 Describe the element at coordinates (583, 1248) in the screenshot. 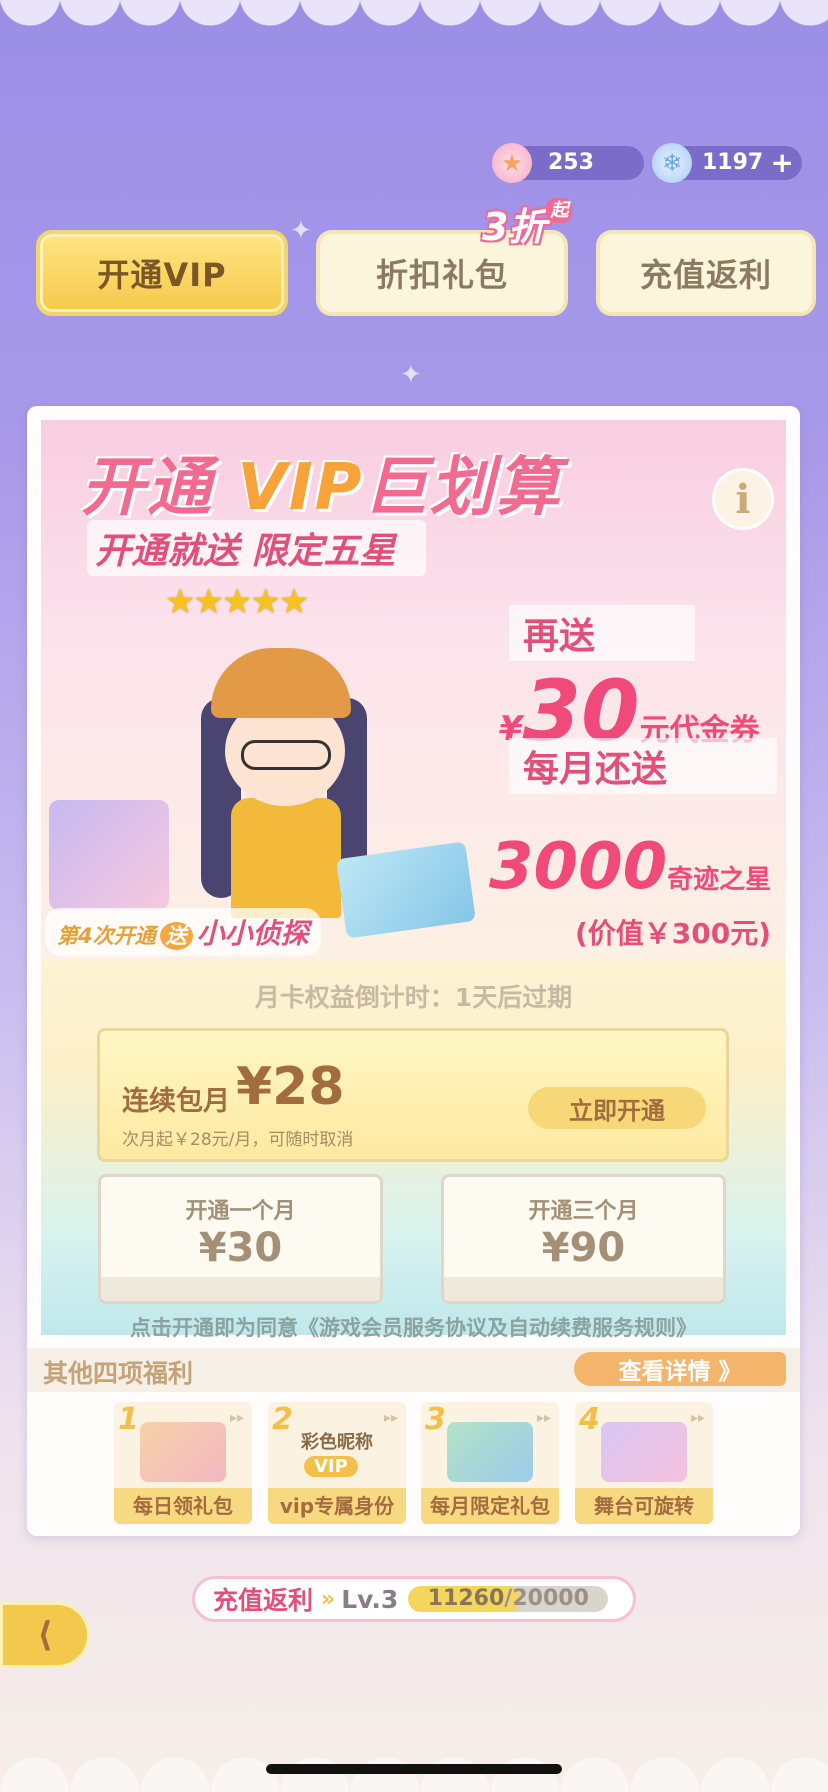

I see `plan-price: ¥90` at that location.